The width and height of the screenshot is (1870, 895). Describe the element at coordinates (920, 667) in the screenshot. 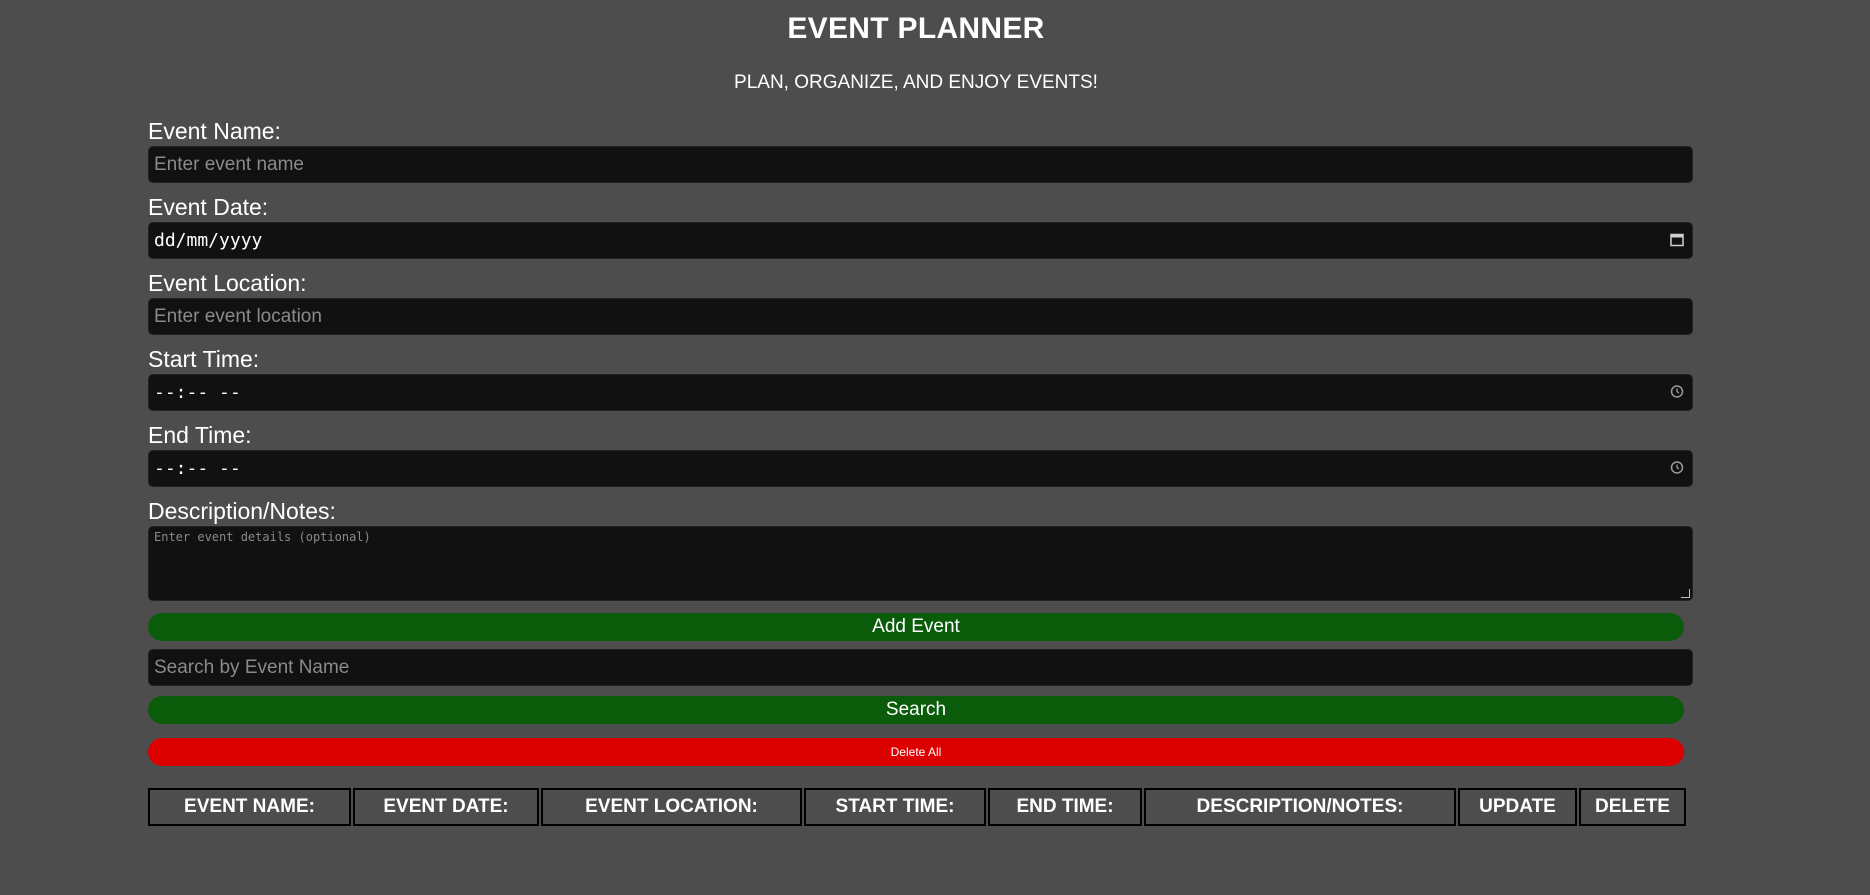

I see `search-input: Search by Event Name` at that location.